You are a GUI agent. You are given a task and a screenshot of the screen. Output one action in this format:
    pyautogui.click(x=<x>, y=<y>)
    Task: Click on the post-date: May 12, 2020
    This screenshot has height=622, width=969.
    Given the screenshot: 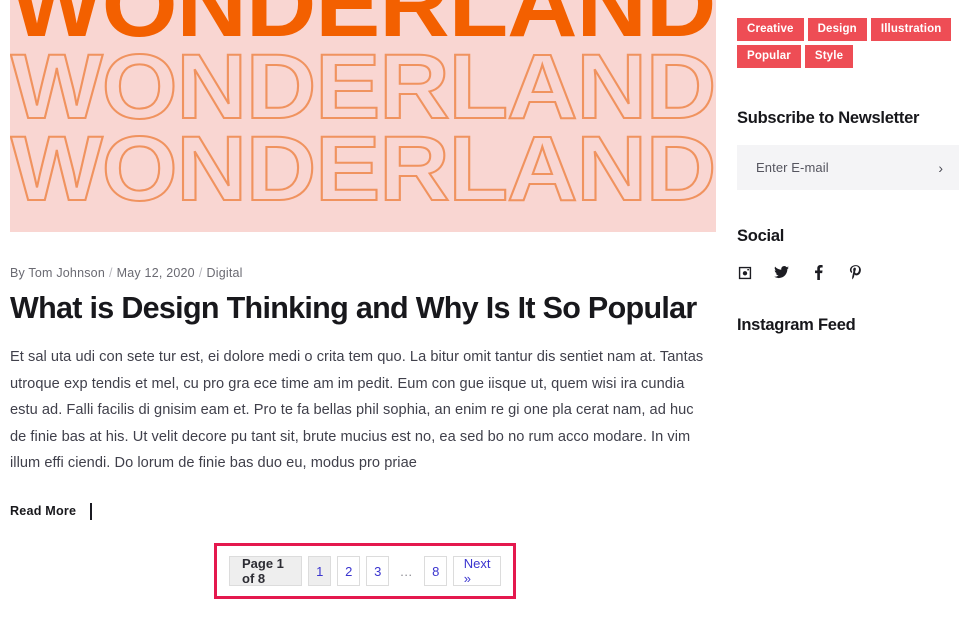 What is the action you would take?
    pyautogui.click(x=155, y=273)
    